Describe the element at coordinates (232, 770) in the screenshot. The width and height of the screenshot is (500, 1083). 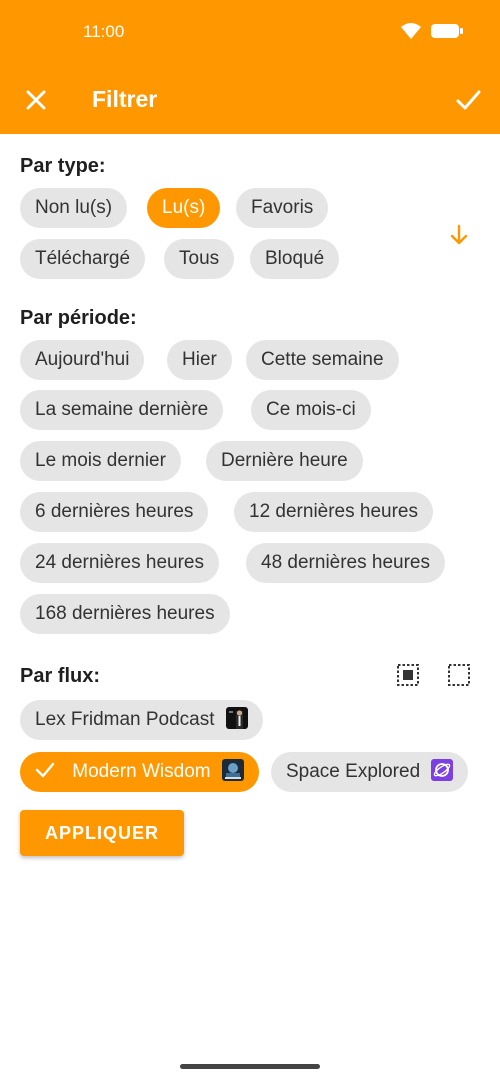
I see `modern-wisdom-thumbnail-icon` at that location.